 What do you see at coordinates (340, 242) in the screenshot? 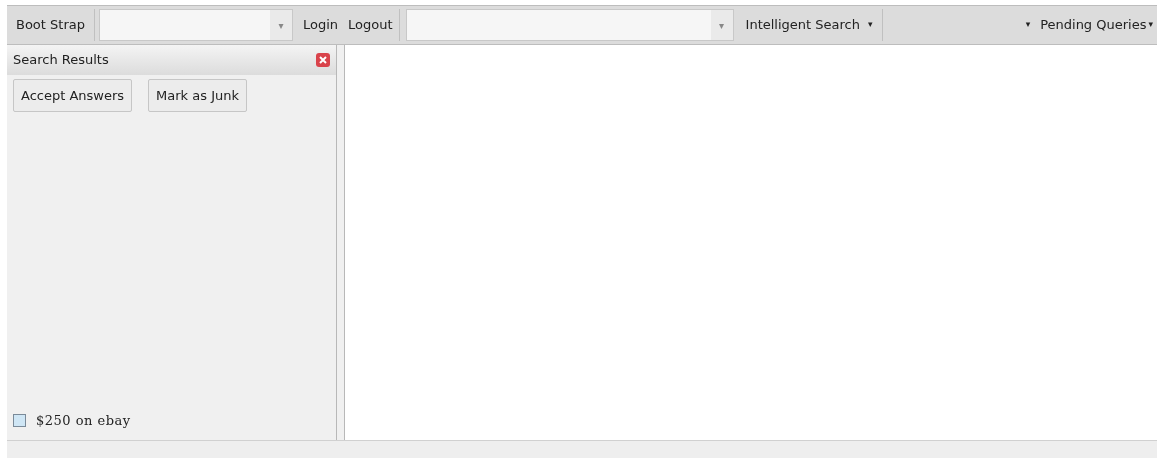
I see `splitter` at bounding box center [340, 242].